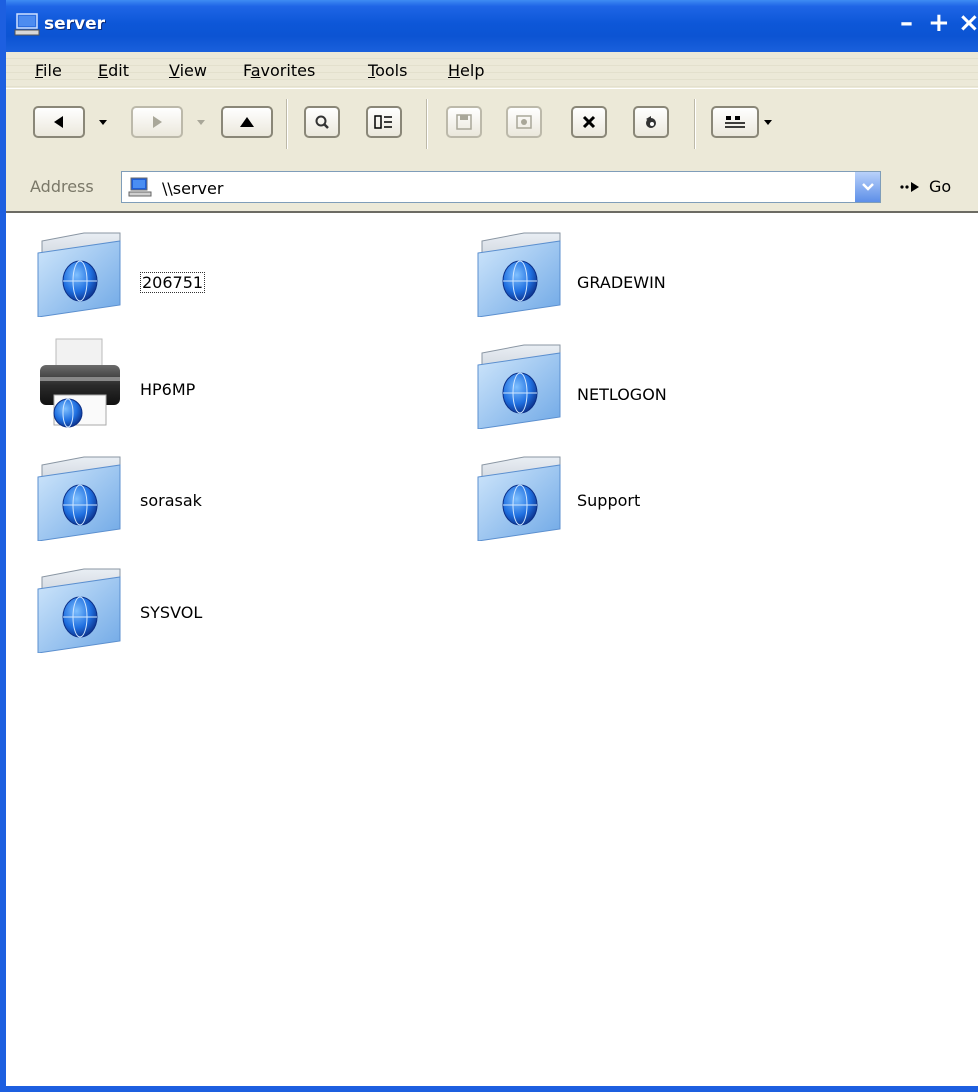 The width and height of the screenshot is (978, 1092). What do you see at coordinates (62, 186) in the screenshot?
I see `address-label: Address` at bounding box center [62, 186].